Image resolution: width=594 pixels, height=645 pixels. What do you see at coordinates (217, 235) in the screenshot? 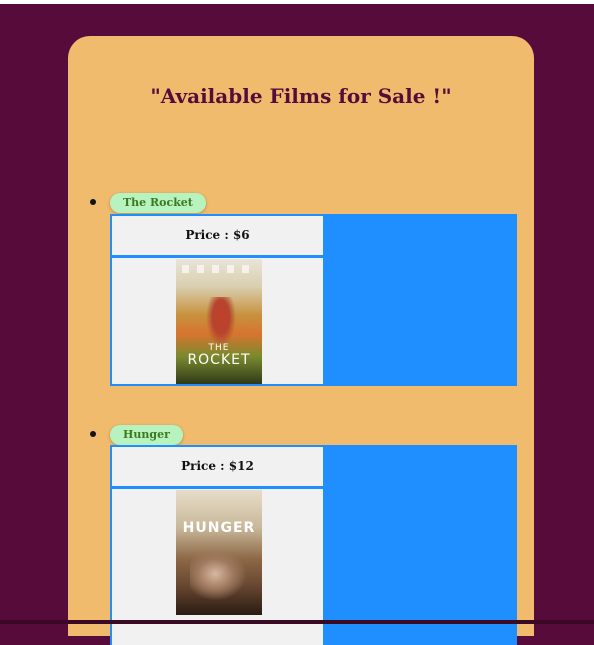
I see `price-label: Price : $6` at bounding box center [217, 235].